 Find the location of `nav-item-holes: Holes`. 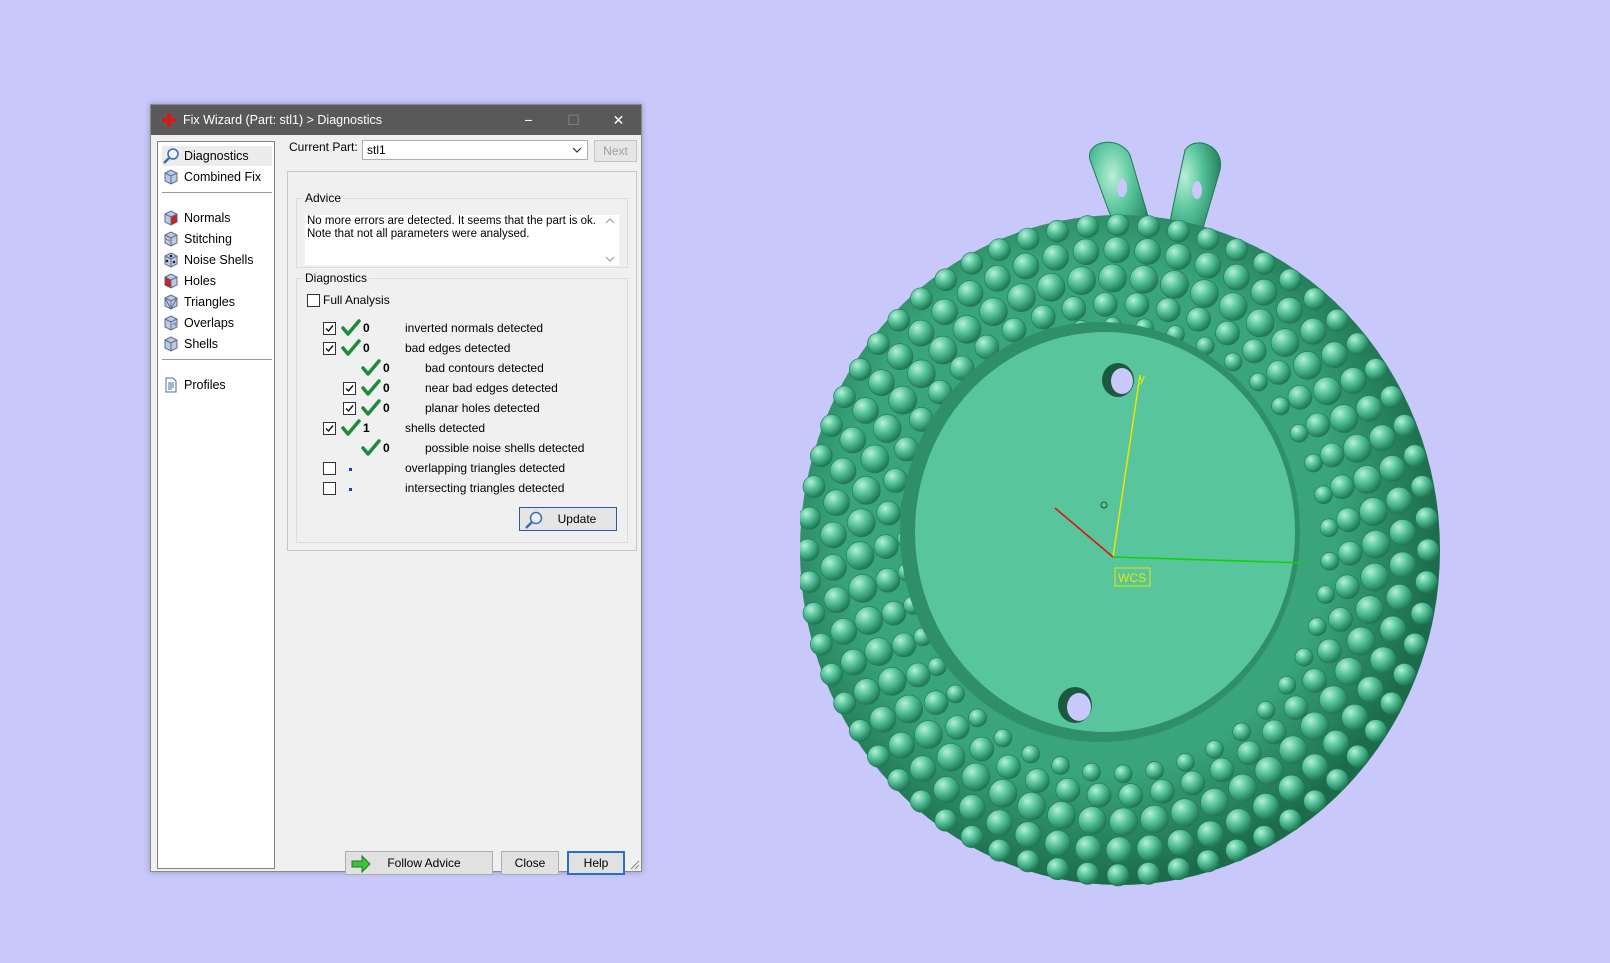

nav-item-holes: Holes is located at coordinates (217, 281).